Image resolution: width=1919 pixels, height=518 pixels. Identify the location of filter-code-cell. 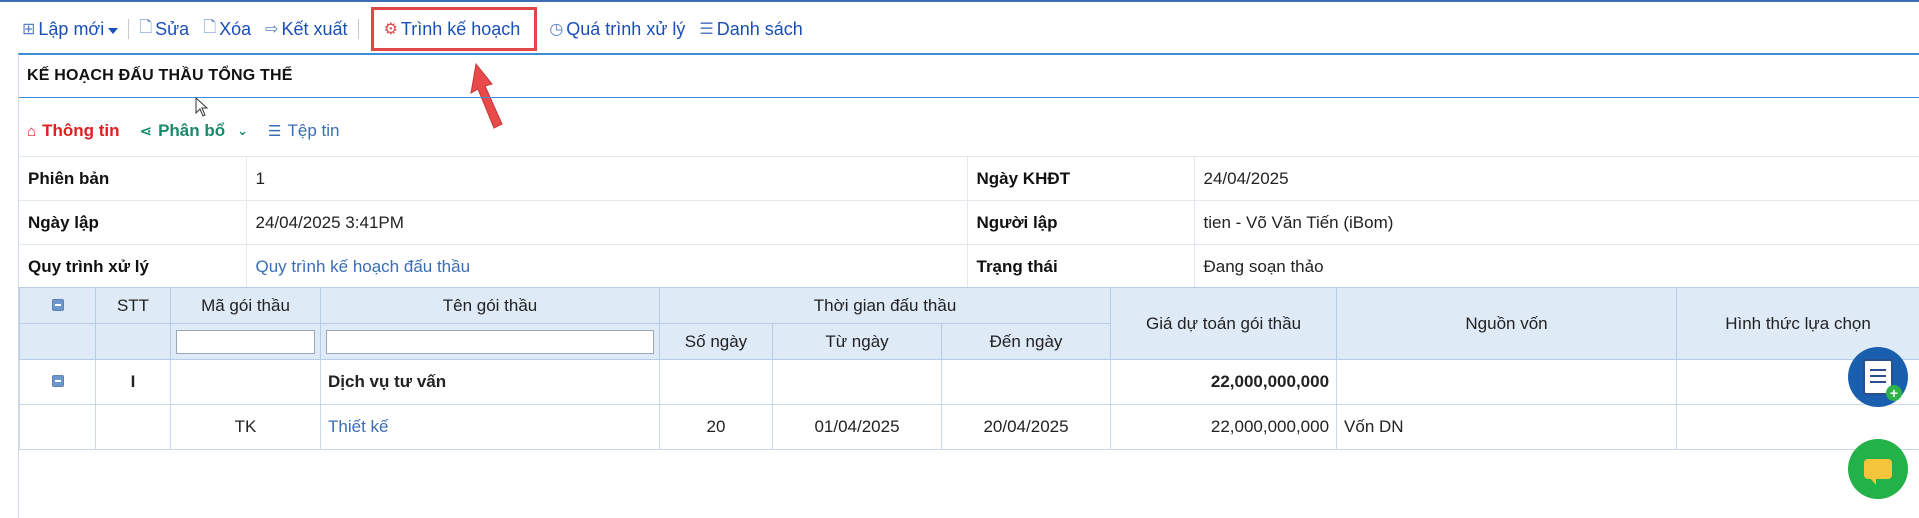
(246, 342).